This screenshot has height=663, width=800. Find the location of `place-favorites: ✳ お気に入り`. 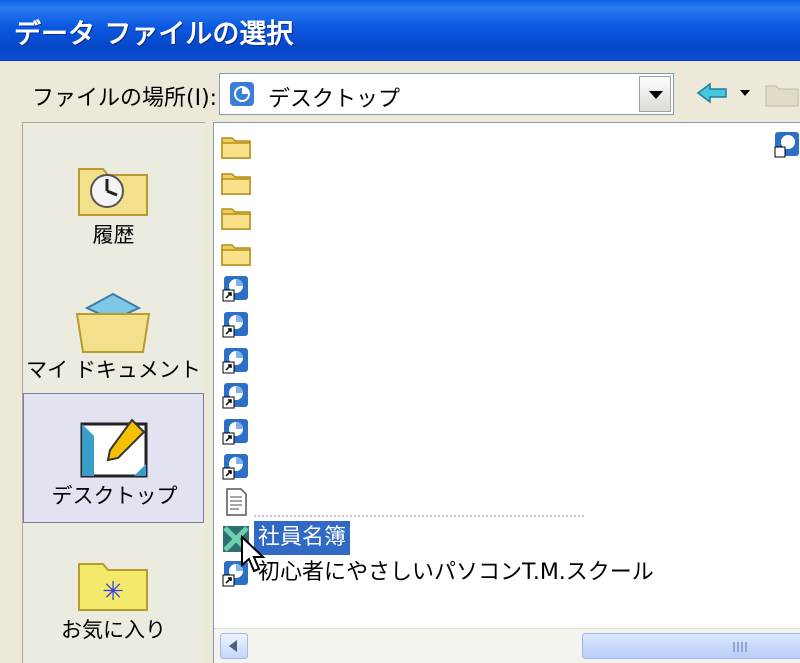

place-favorites: ✳ お気に入り is located at coordinates (113, 593).